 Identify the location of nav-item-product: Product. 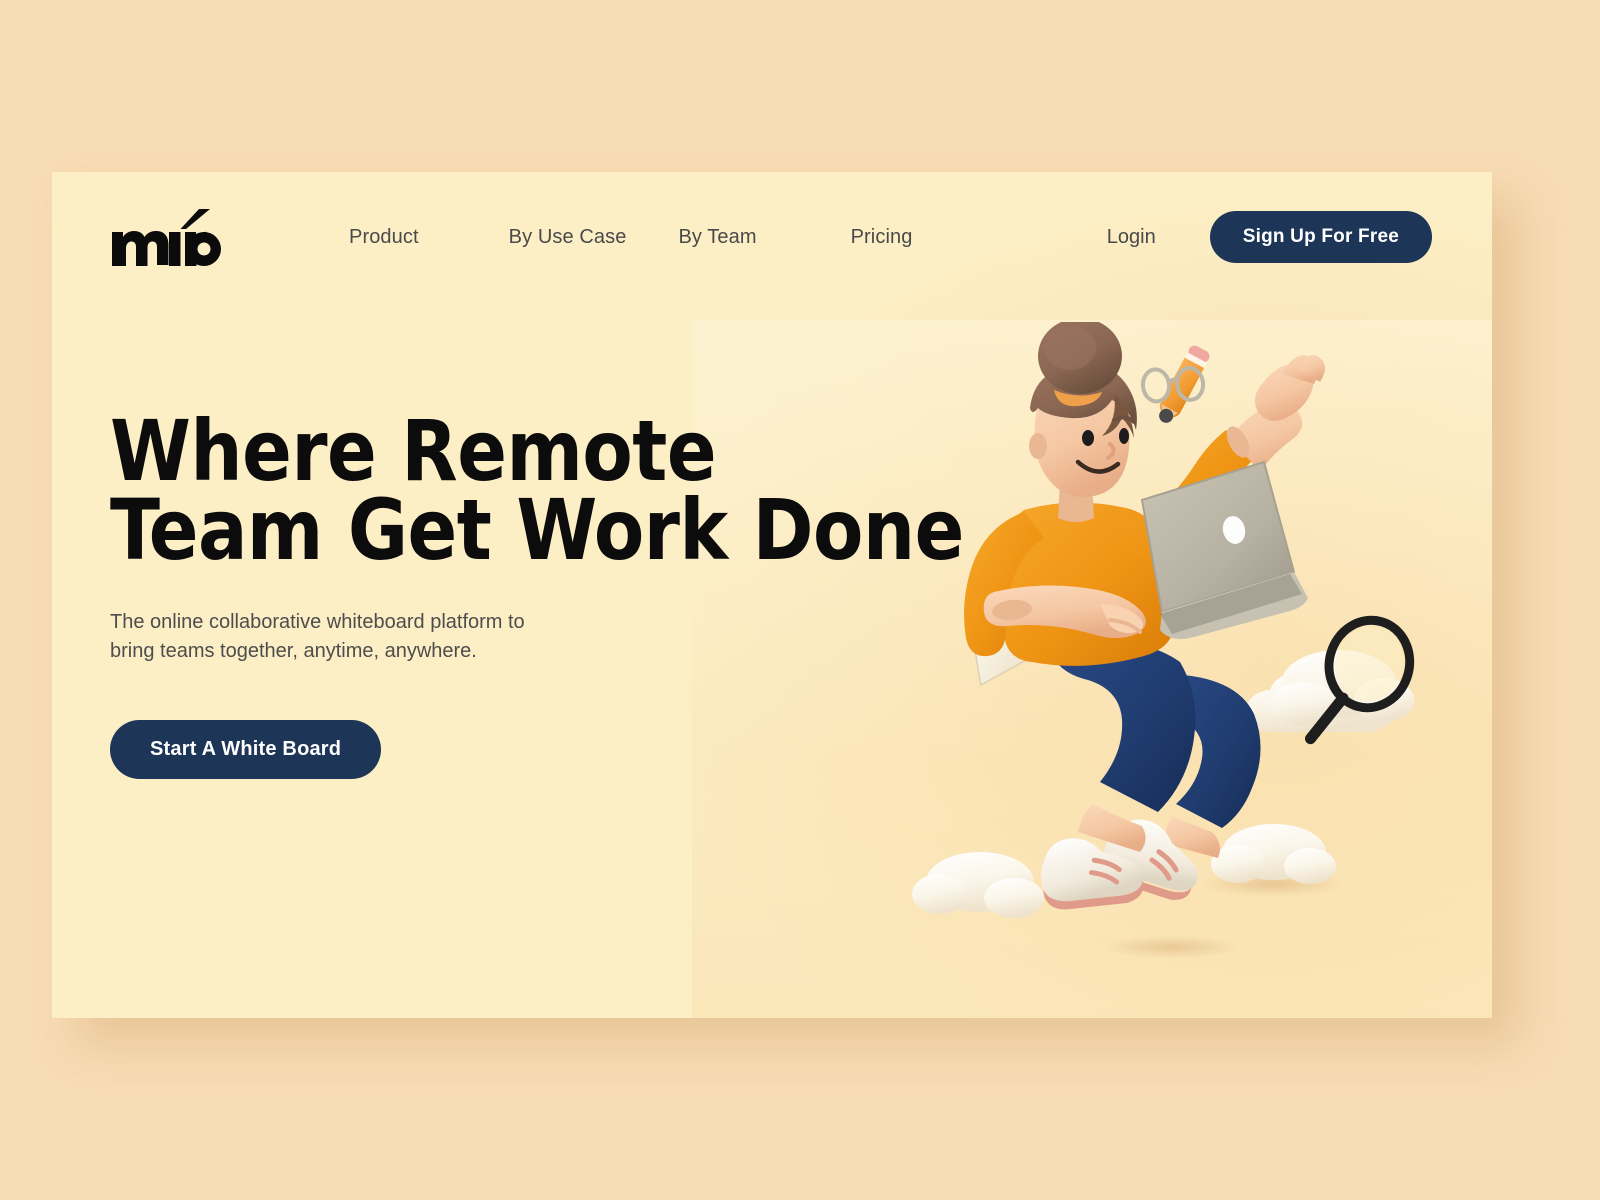
(384, 237).